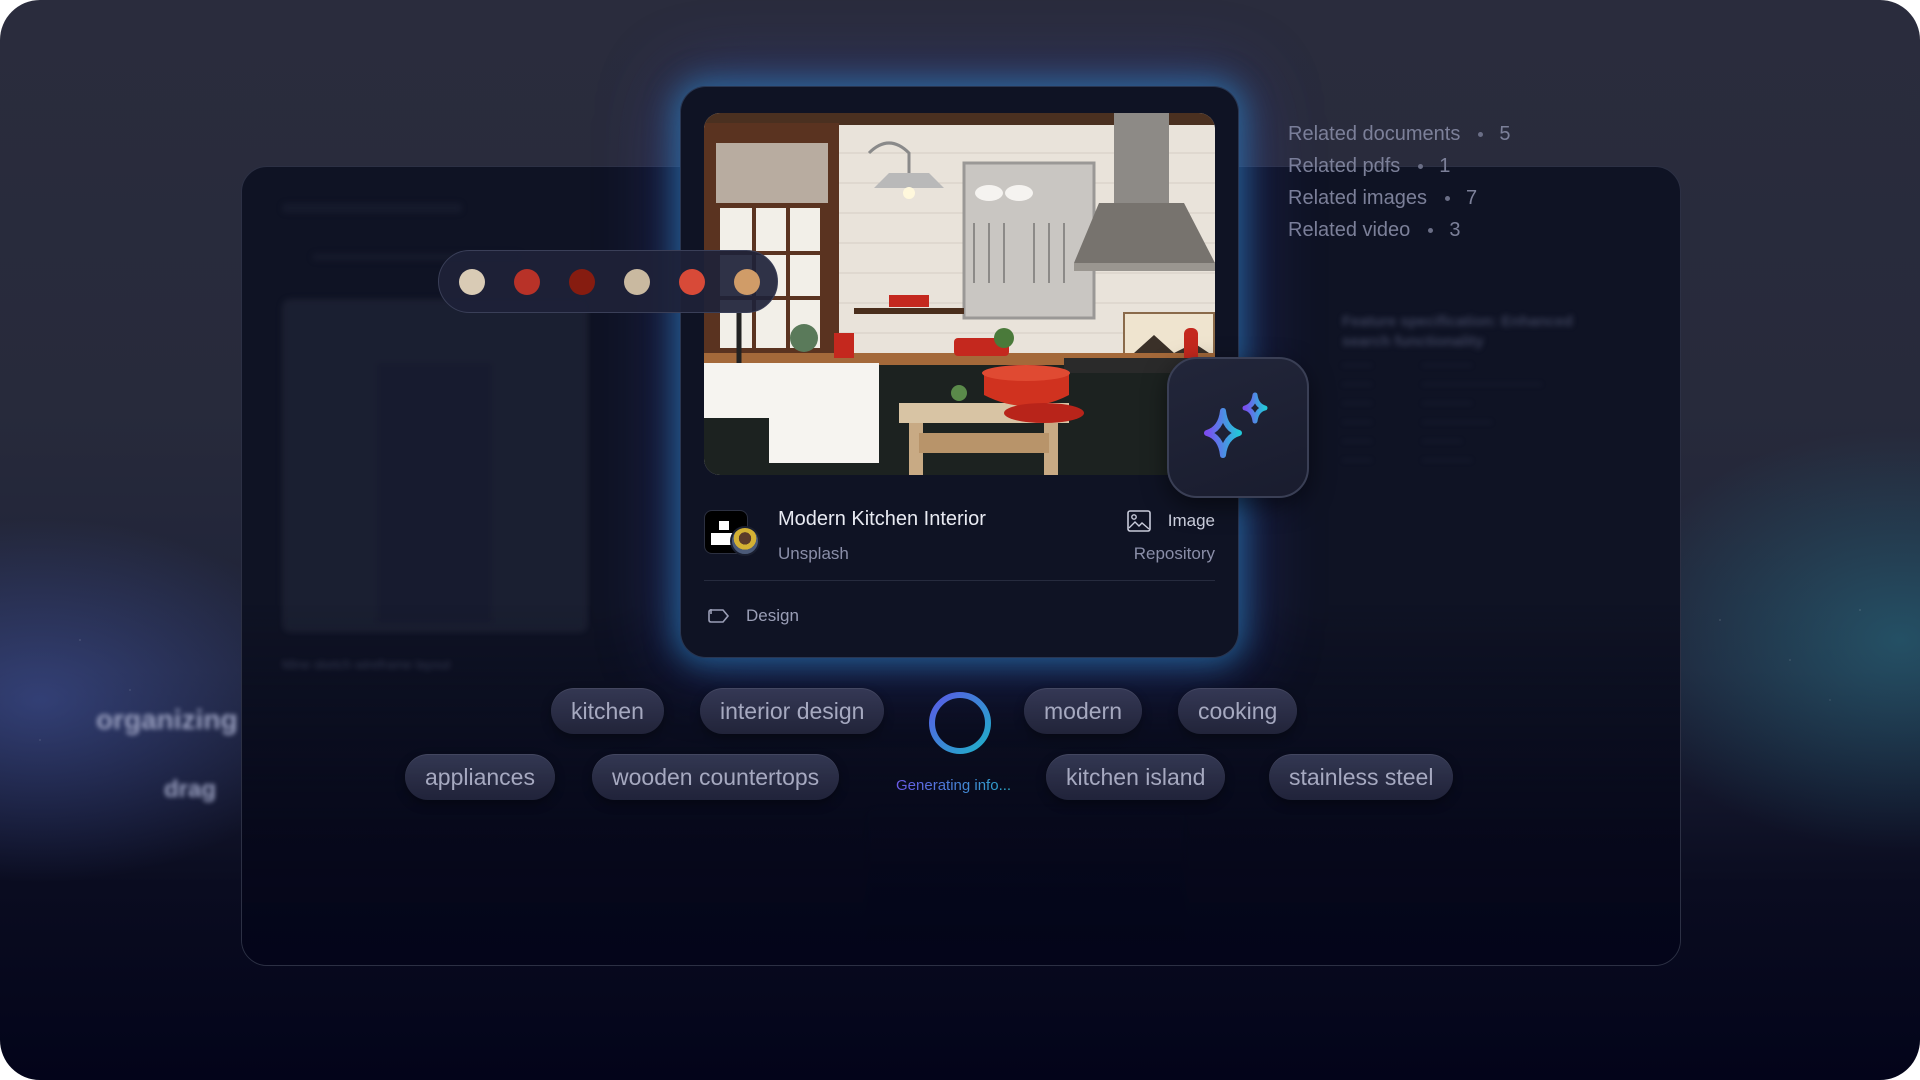 This screenshot has width=1920, height=1080. Describe the element at coordinates (480, 777) in the screenshot. I see `tag-chip: appliances` at that location.